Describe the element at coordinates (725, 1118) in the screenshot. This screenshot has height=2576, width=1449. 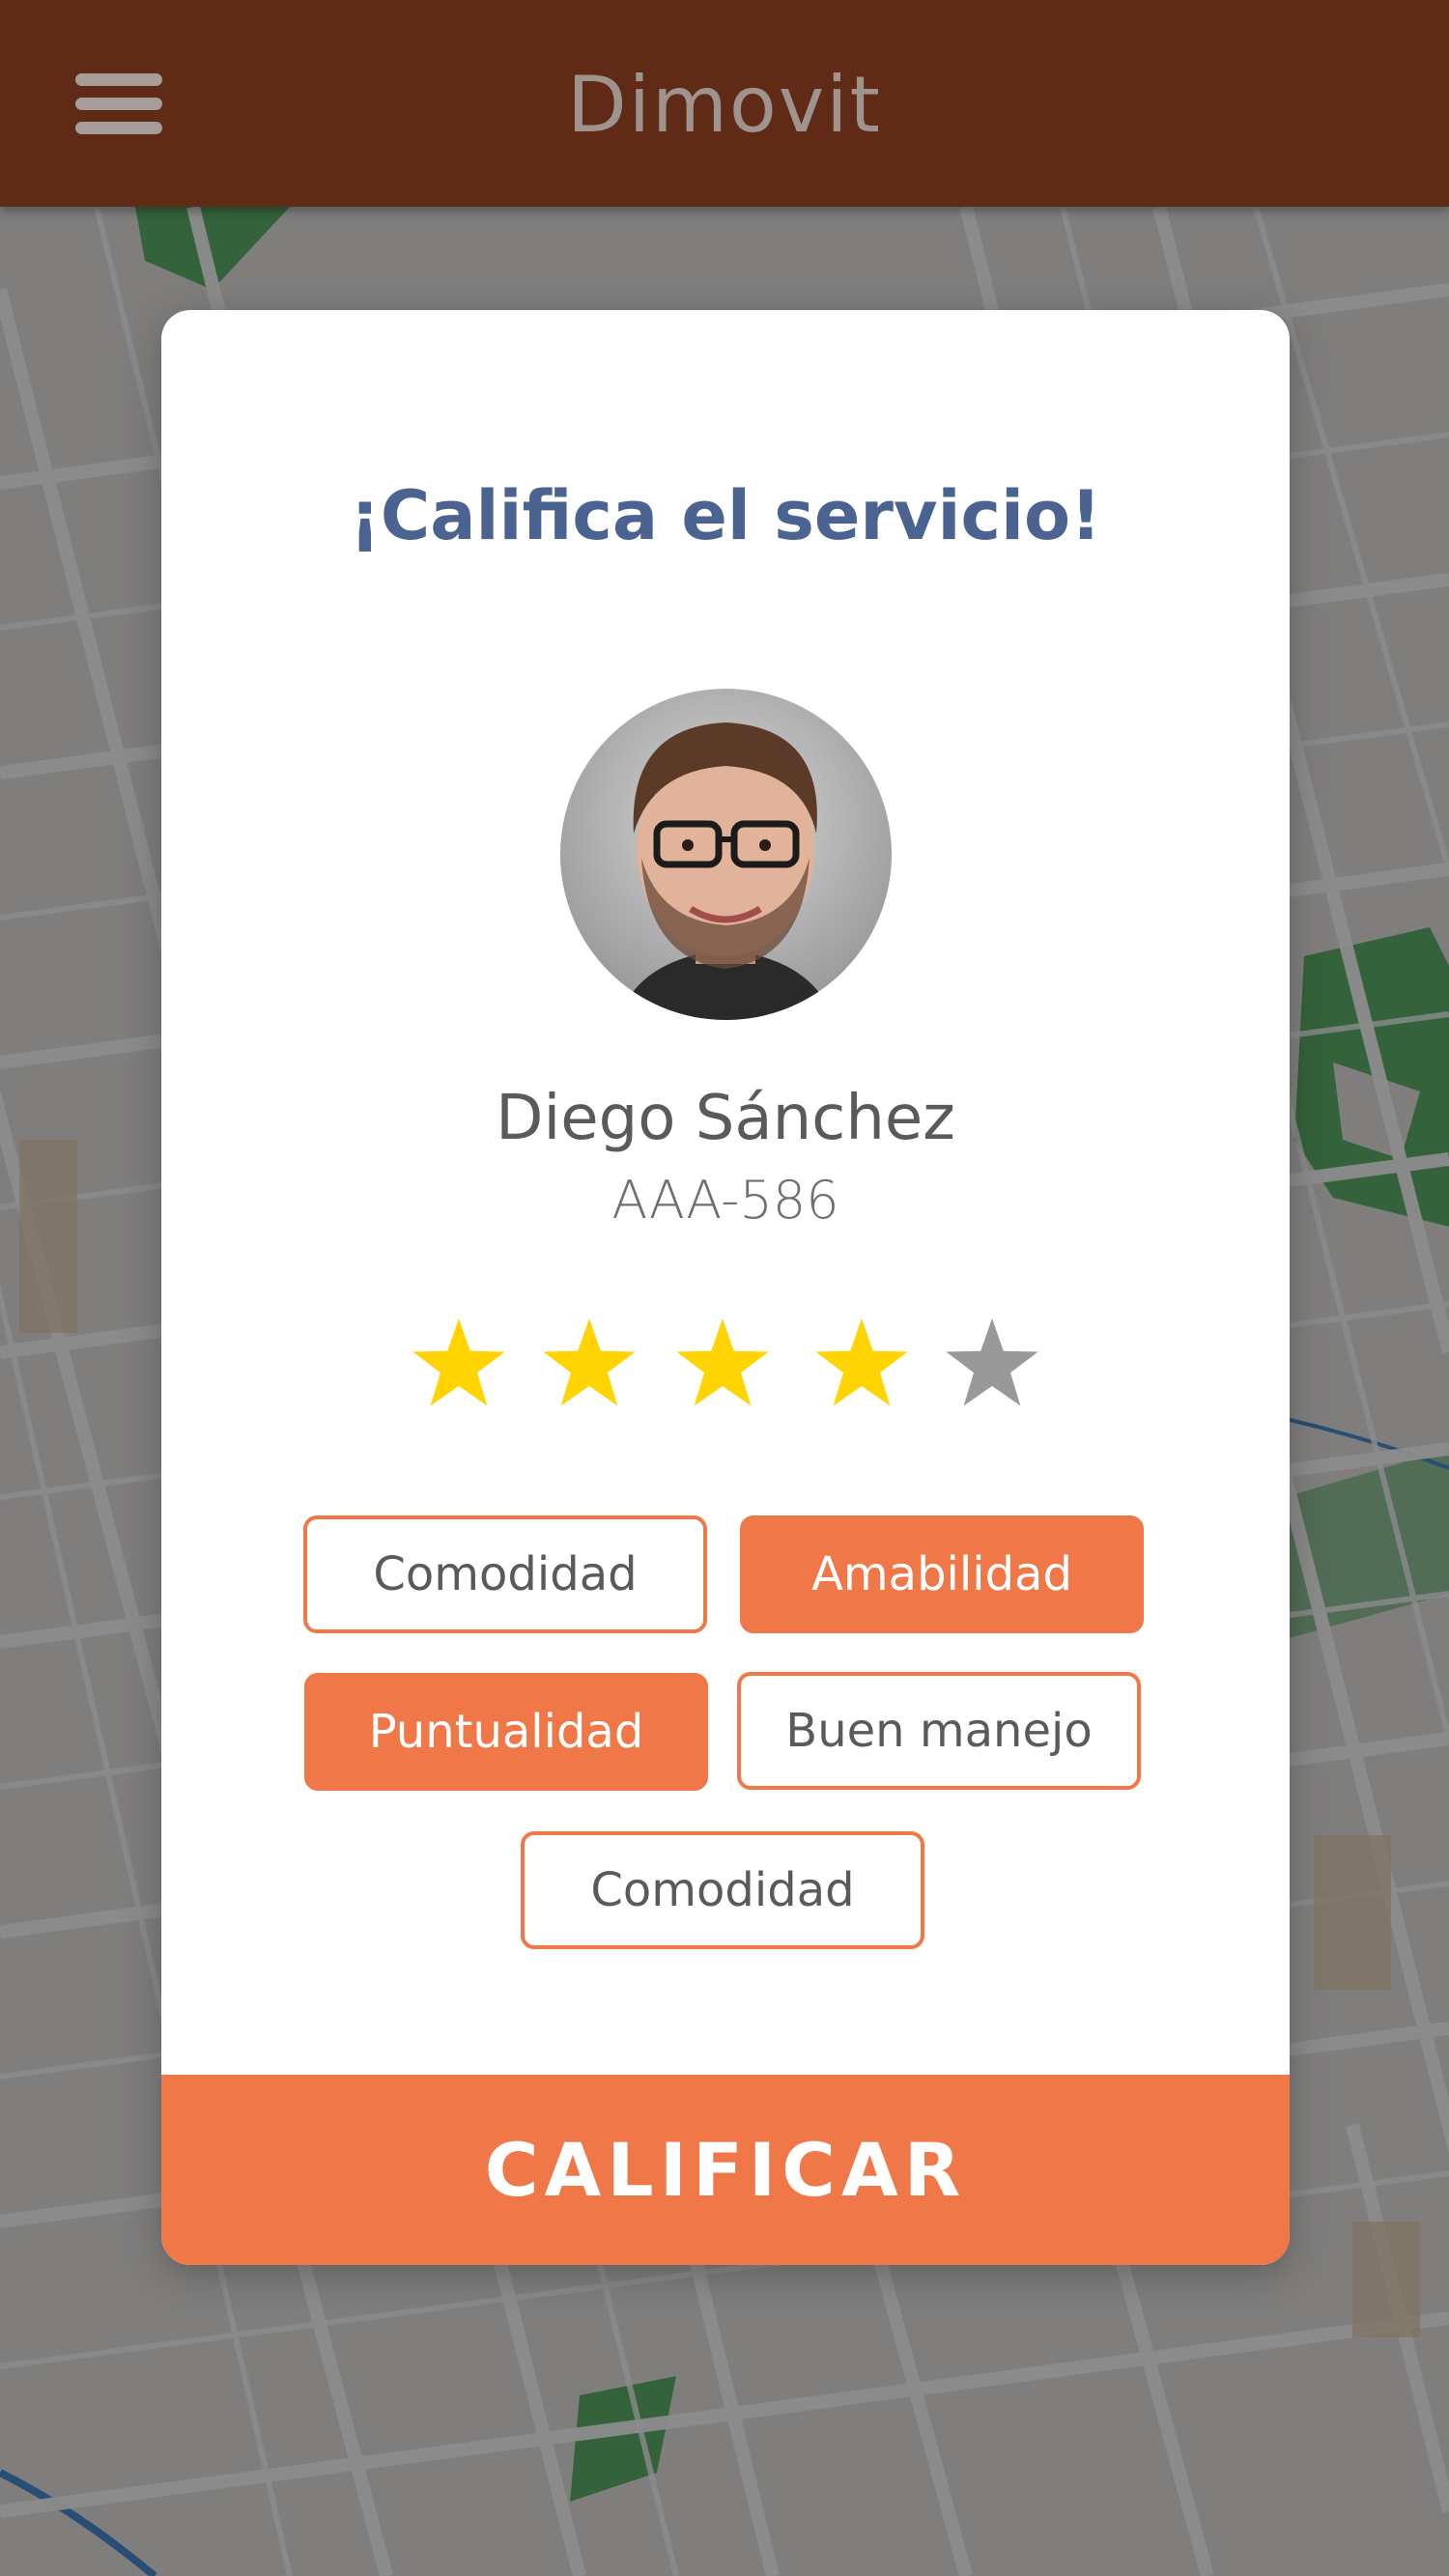
I see `driver-name: Diego Sánchez` at that location.